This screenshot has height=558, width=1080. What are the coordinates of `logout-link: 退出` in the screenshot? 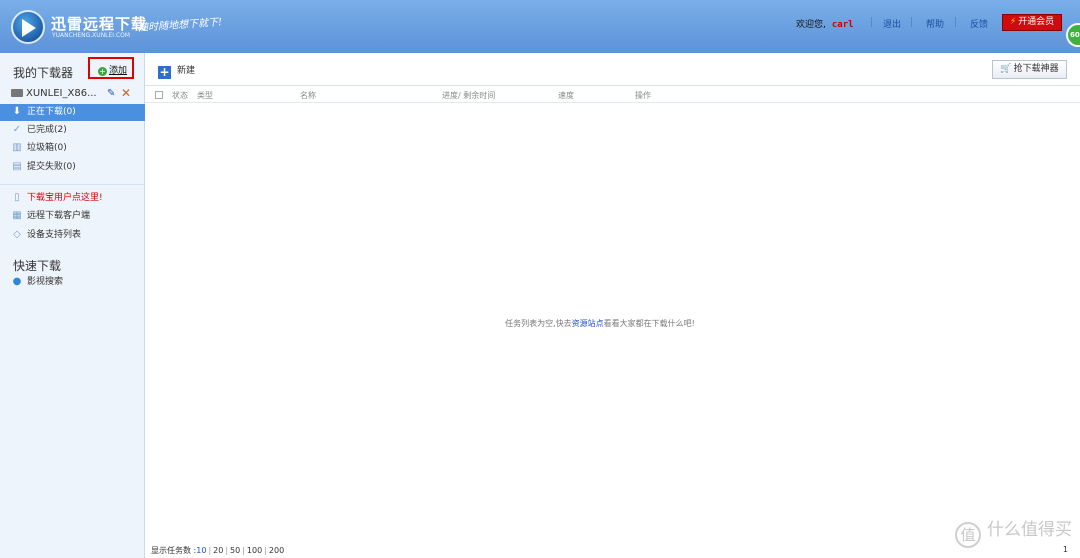 It's located at (892, 23).